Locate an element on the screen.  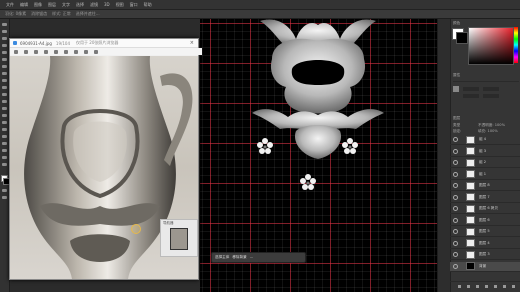
menu-item-layer: 图层 is located at coordinates (52, 5).